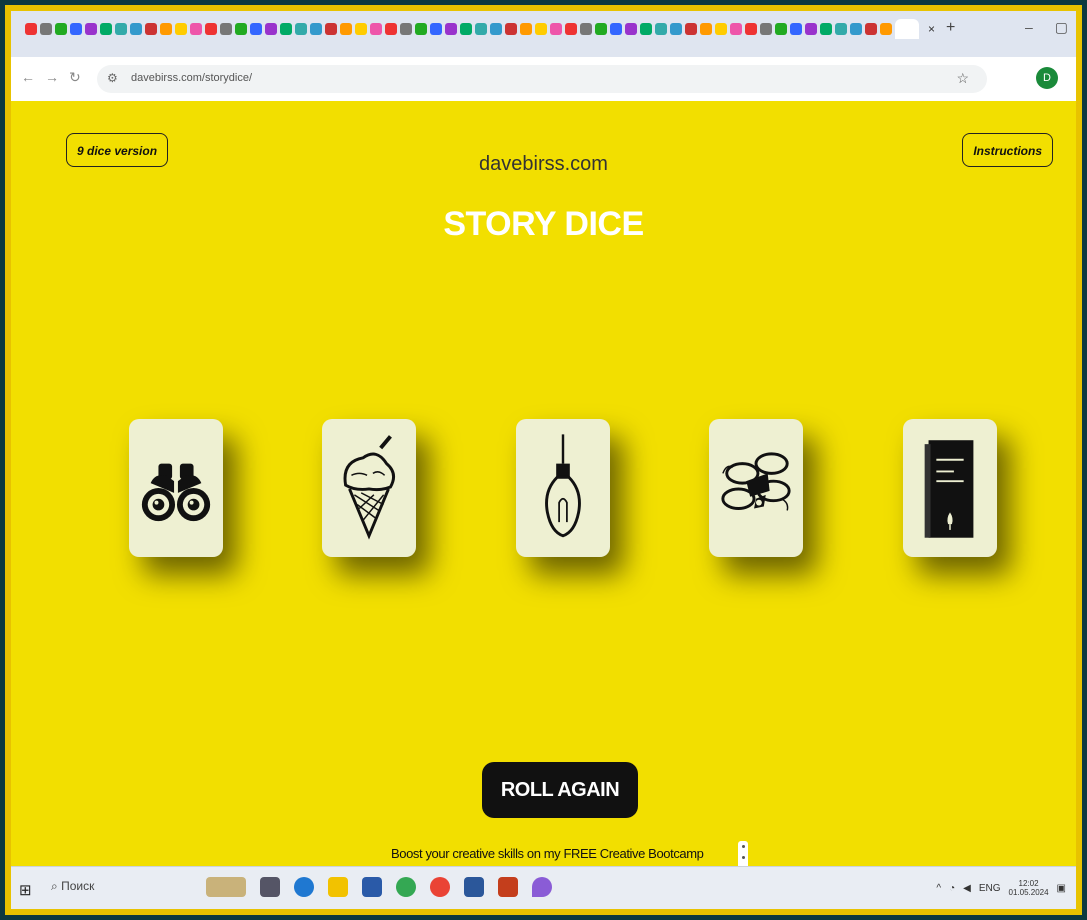 The width and height of the screenshot is (1087, 920). What do you see at coordinates (28, 77) in the screenshot?
I see `back-icon: ←` at bounding box center [28, 77].